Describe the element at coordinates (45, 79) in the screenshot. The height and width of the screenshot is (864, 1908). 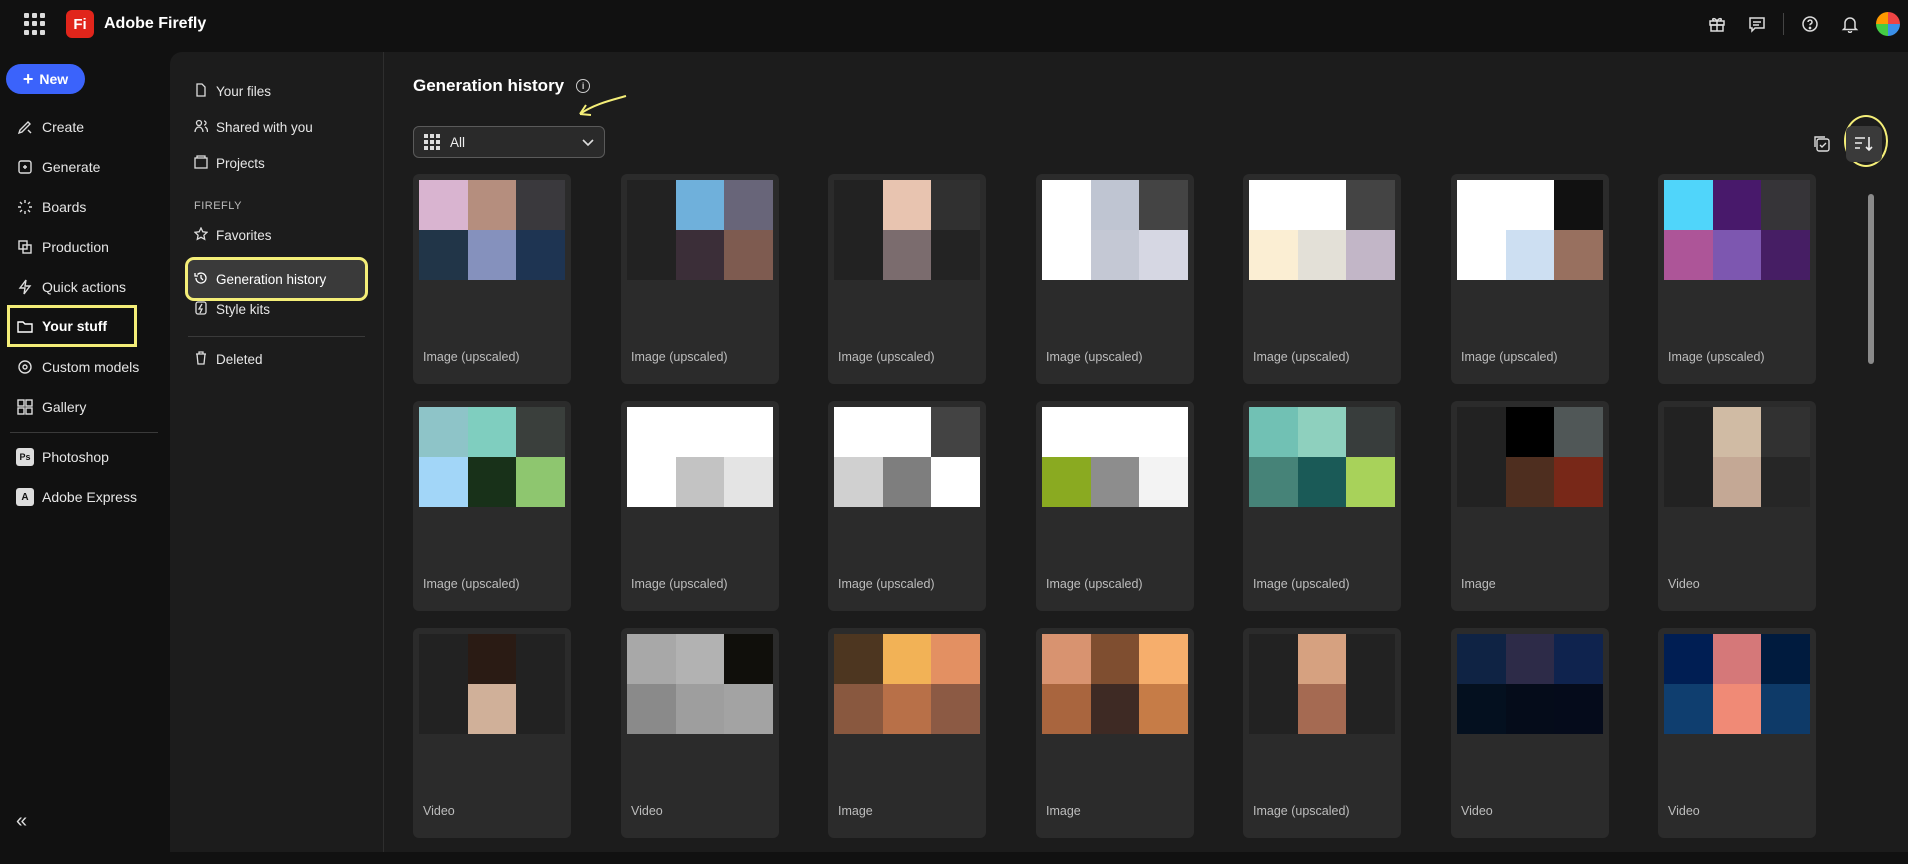
I see `new-button: + New` at that location.